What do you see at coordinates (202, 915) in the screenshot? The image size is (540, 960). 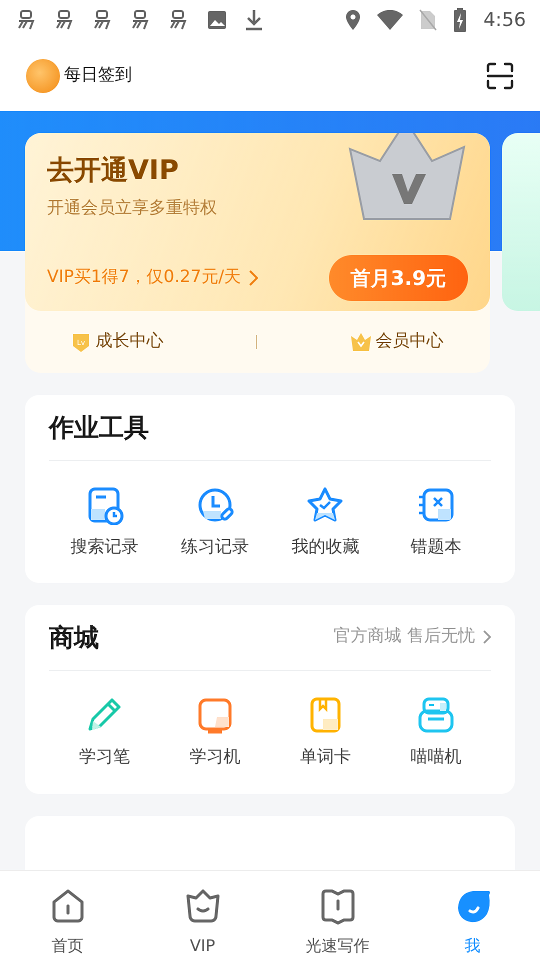 I see `tab-button: VIP` at bounding box center [202, 915].